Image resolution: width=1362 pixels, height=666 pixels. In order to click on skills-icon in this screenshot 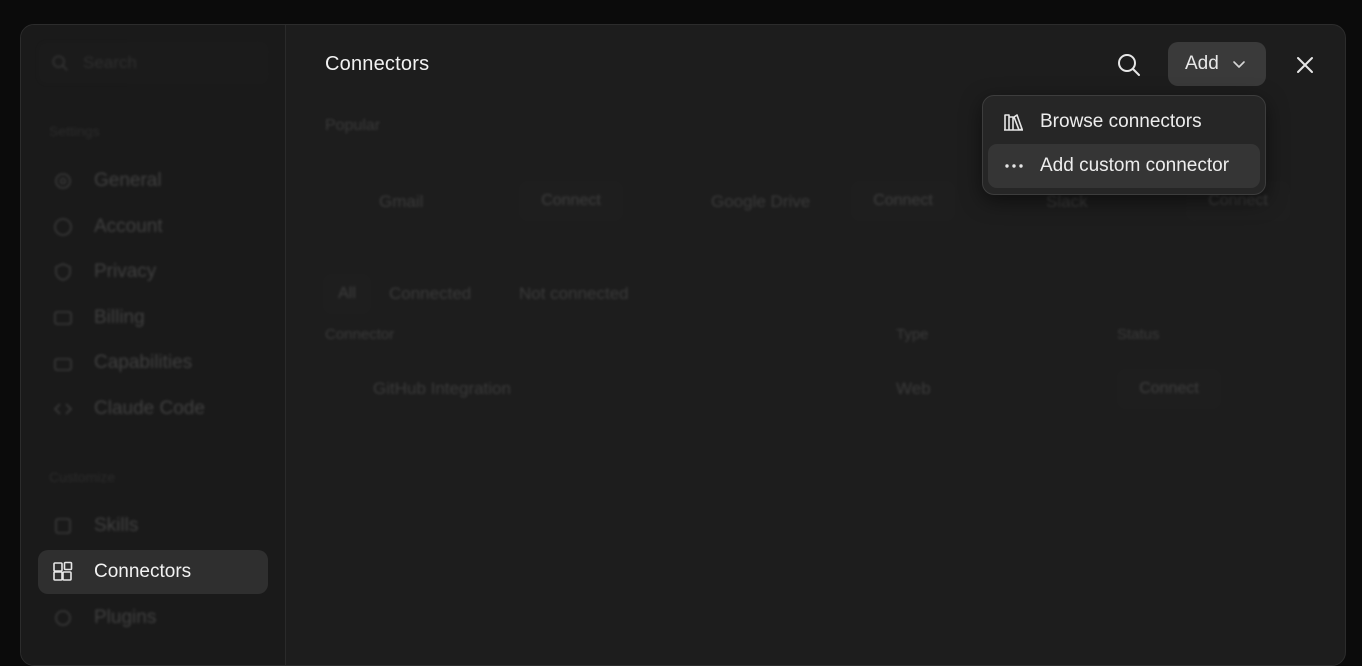, I will do `click(63, 526)`.